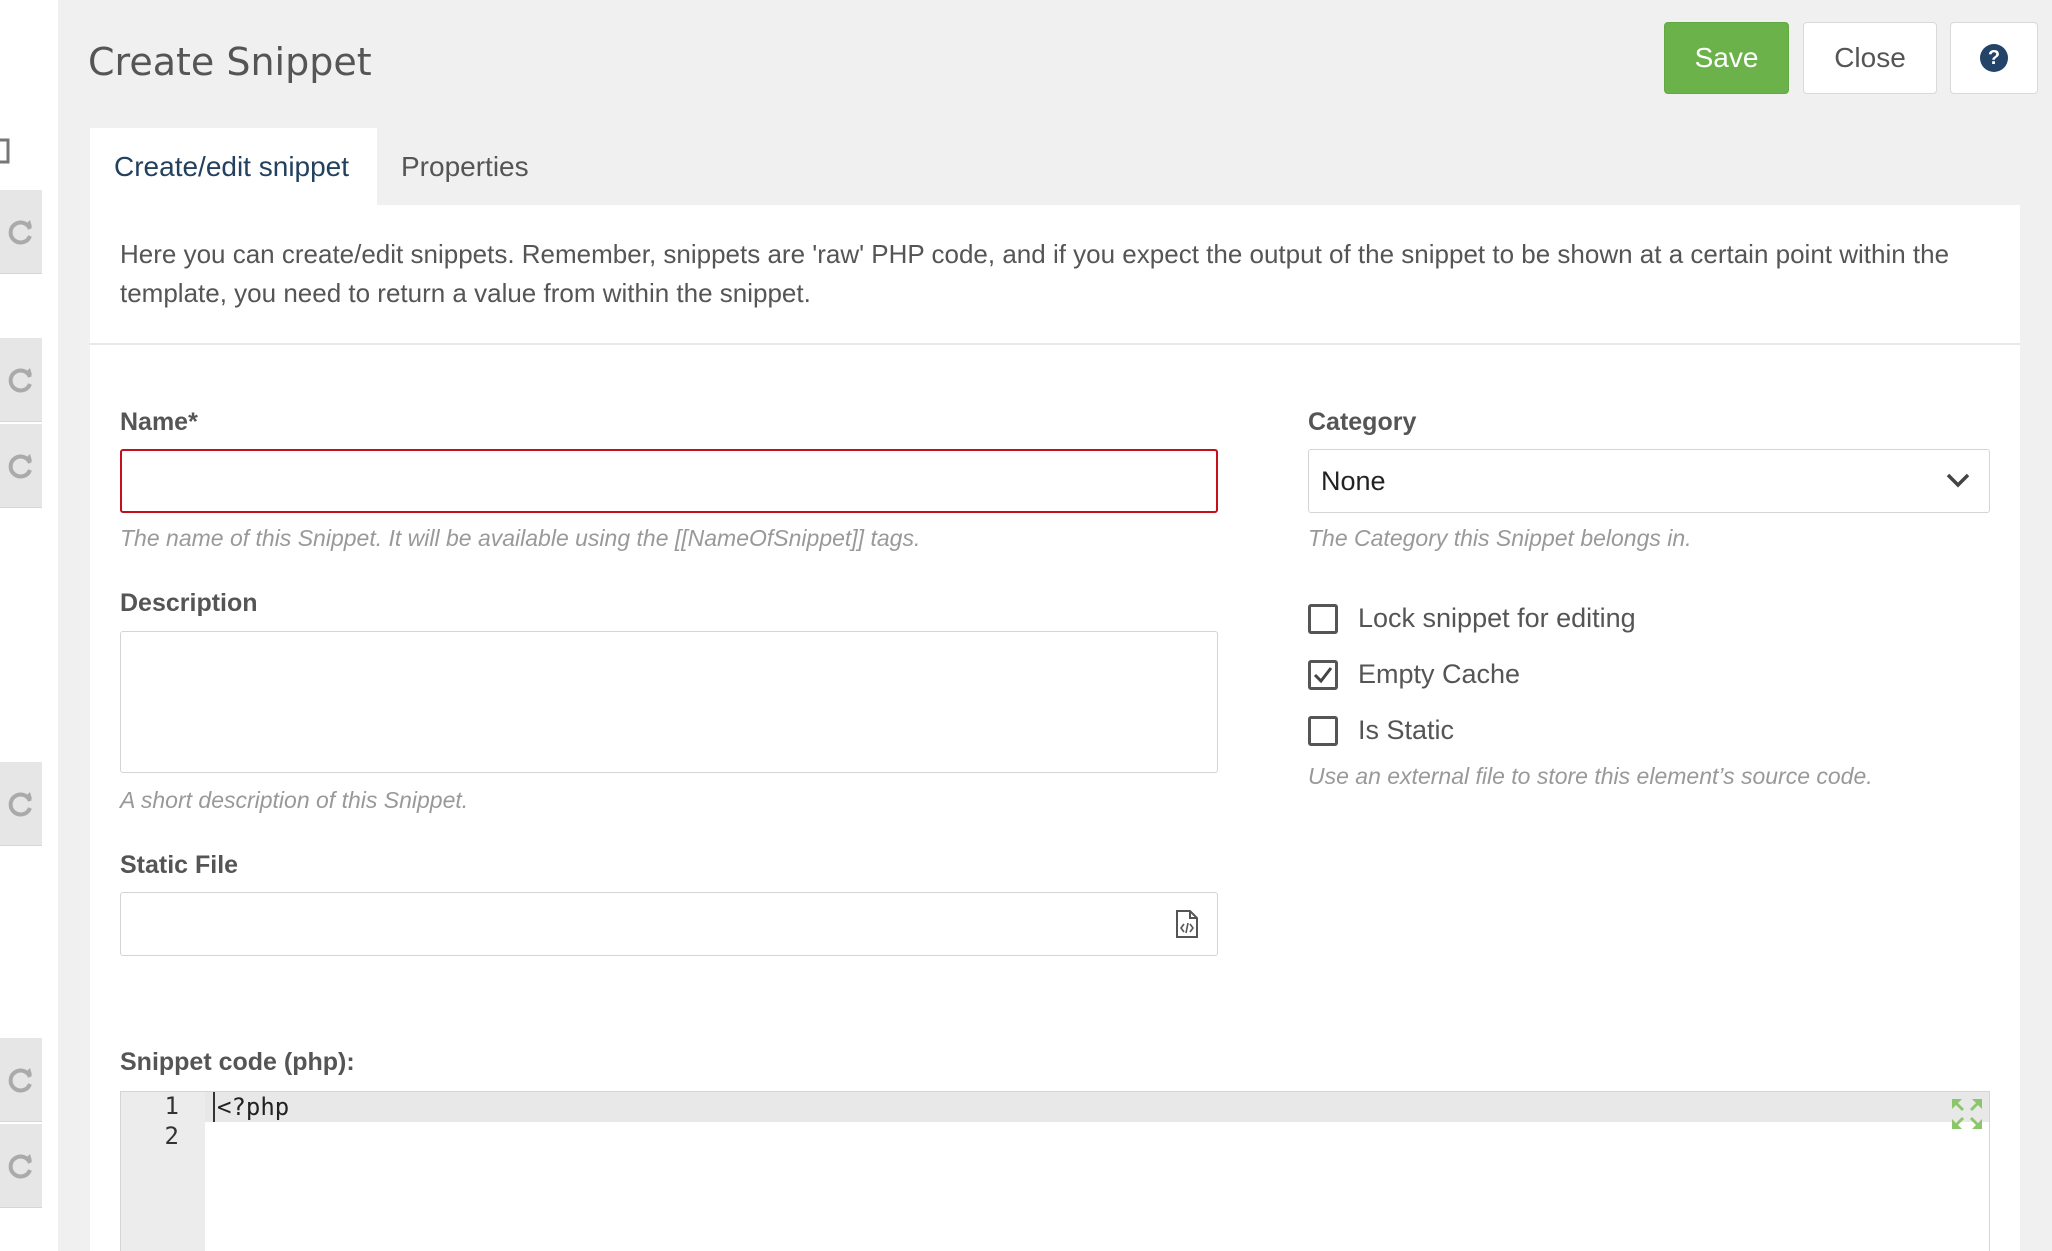 Image resolution: width=2052 pixels, height=1251 pixels. What do you see at coordinates (465, 167) in the screenshot?
I see `tab-properties: Properties` at bounding box center [465, 167].